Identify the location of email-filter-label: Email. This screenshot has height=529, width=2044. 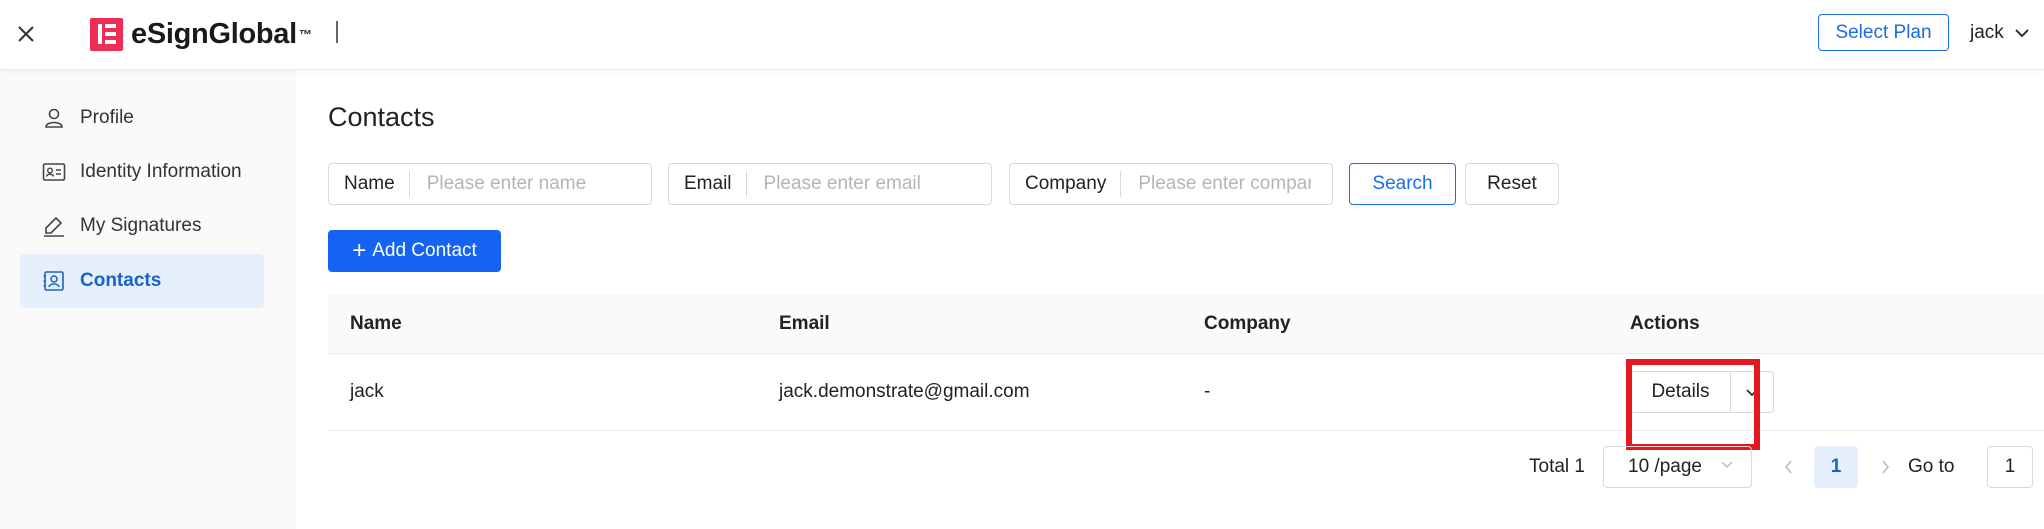
(708, 184).